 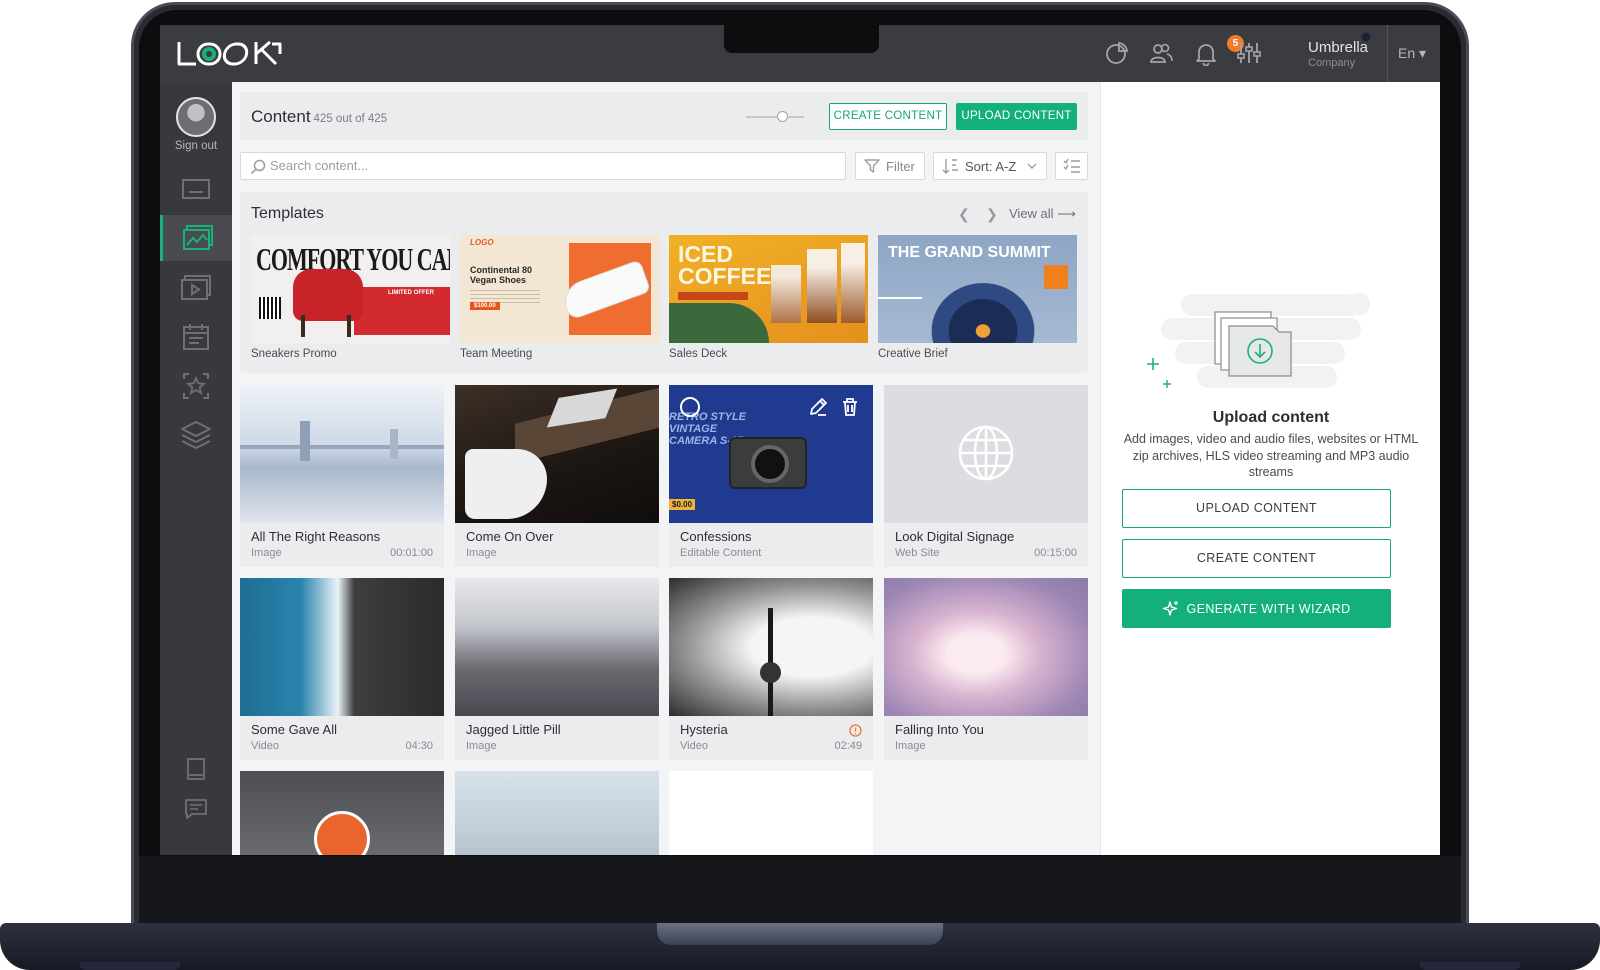 What do you see at coordinates (800, 53) in the screenshot?
I see `top-bar: 5 Umbrella Company En ▾` at bounding box center [800, 53].